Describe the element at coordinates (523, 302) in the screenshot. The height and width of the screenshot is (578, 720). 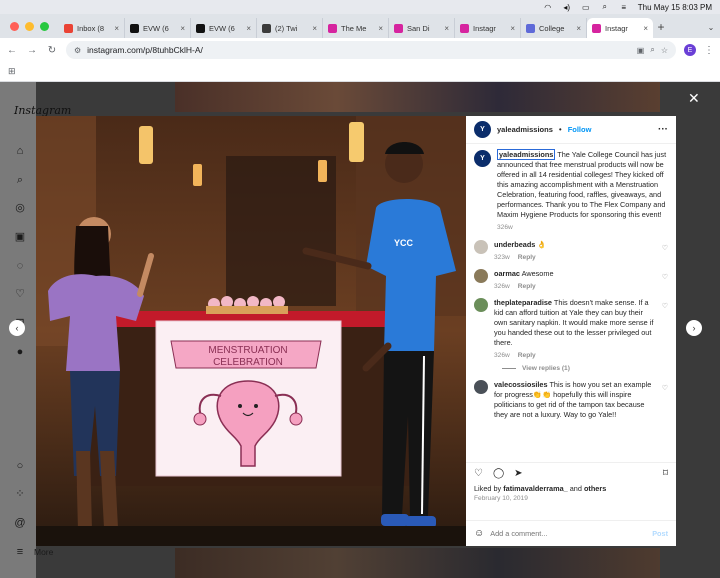
I see `commenter-username: theplateparadise` at that location.